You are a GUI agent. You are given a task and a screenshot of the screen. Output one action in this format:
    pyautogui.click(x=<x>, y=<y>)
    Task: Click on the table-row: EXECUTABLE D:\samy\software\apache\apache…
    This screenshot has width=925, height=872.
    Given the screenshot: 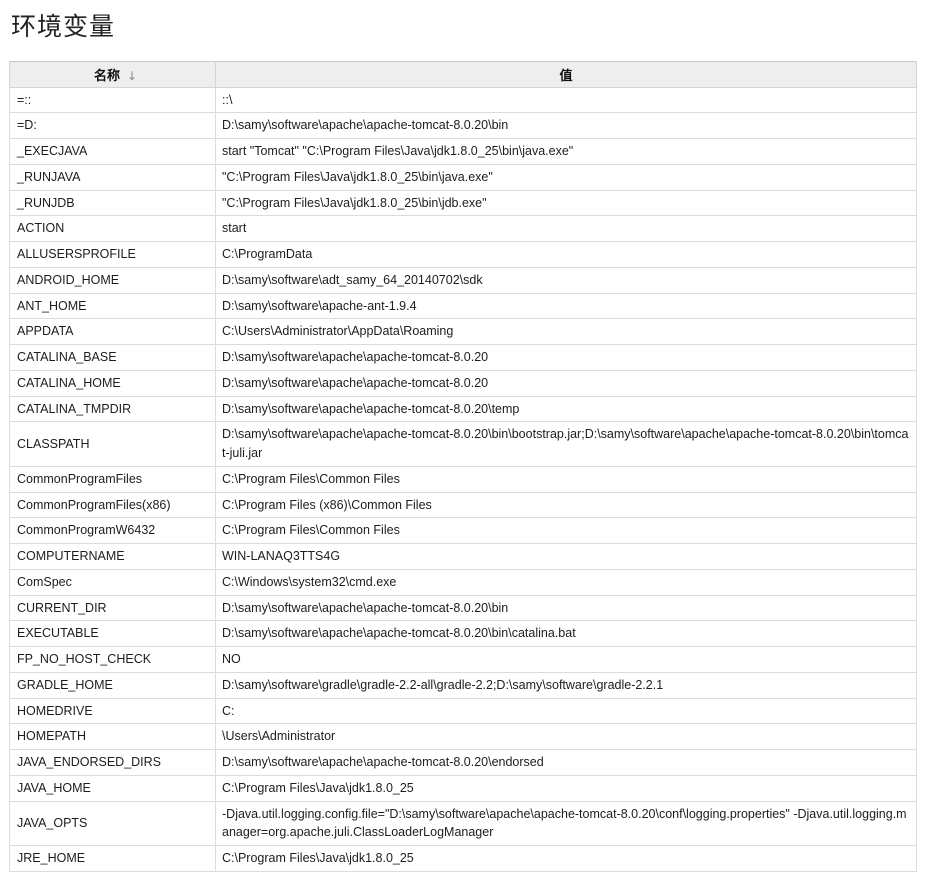 What is the action you would take?
    pyautogui.click(x=463, y=633)
    